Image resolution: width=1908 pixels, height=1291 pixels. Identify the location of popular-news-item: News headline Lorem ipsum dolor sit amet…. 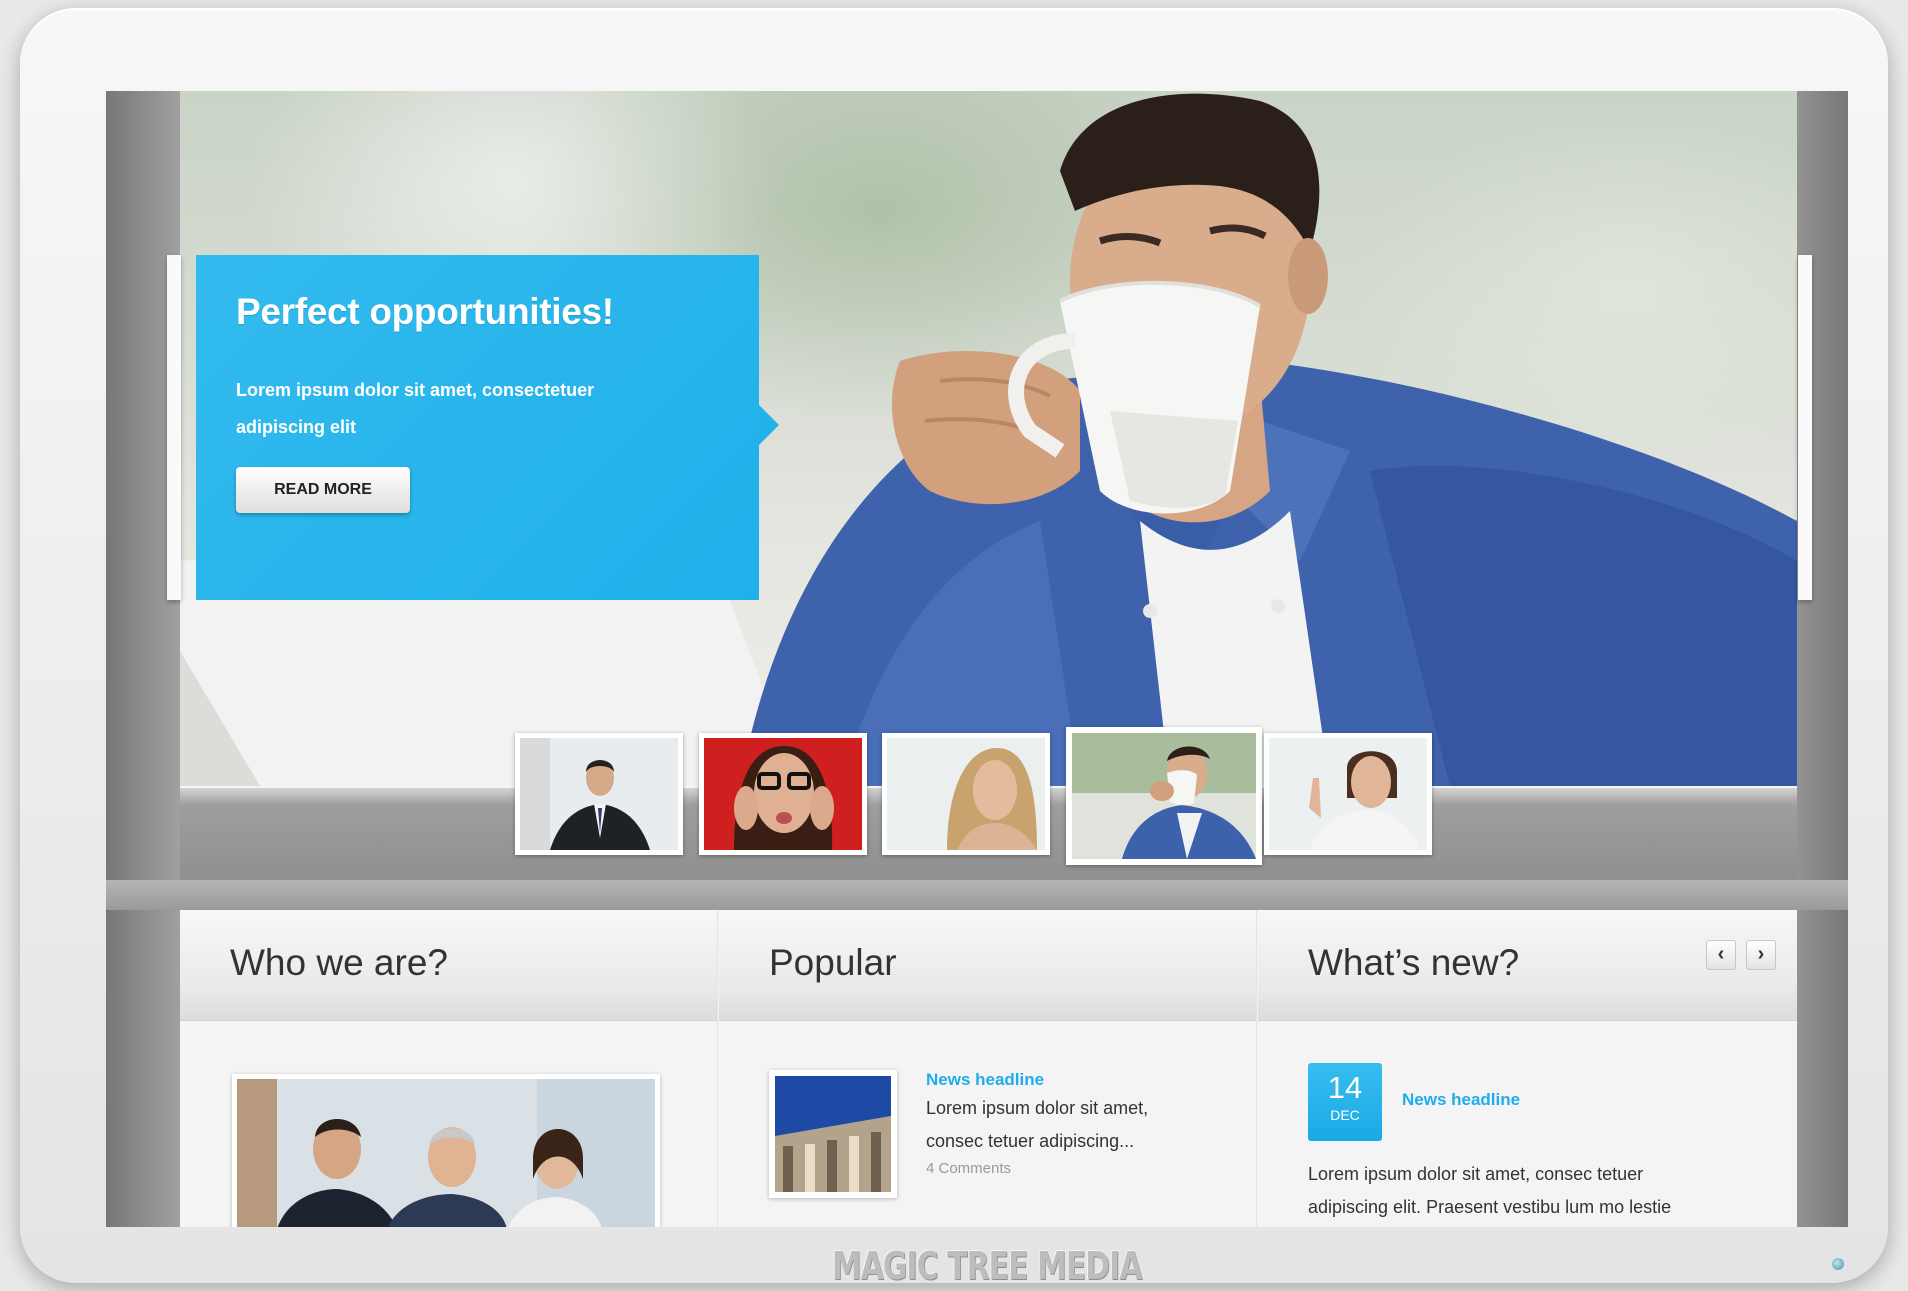
(1076, 1123).